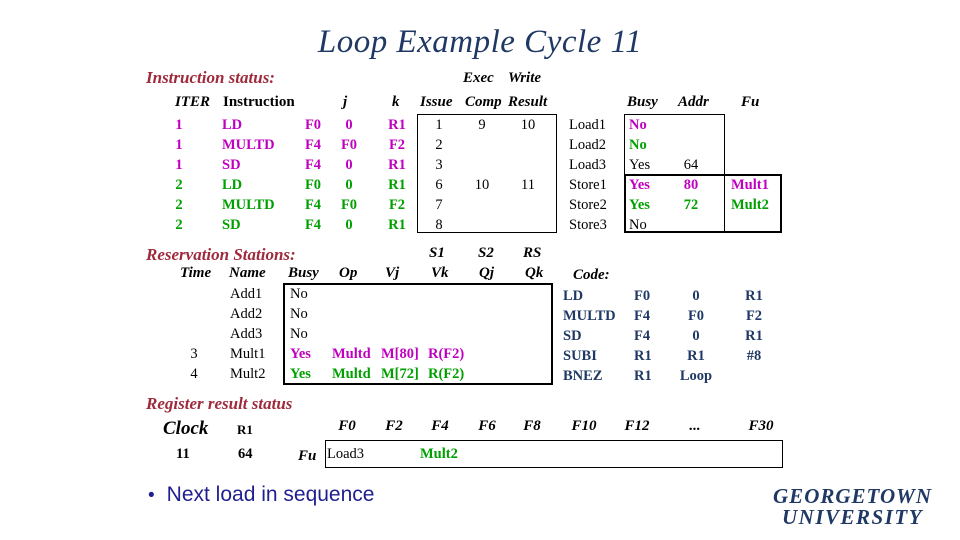 This screenshot has width=960, height=540. I want to click on load-store-row-fu: Mult2, so click(750, 205).